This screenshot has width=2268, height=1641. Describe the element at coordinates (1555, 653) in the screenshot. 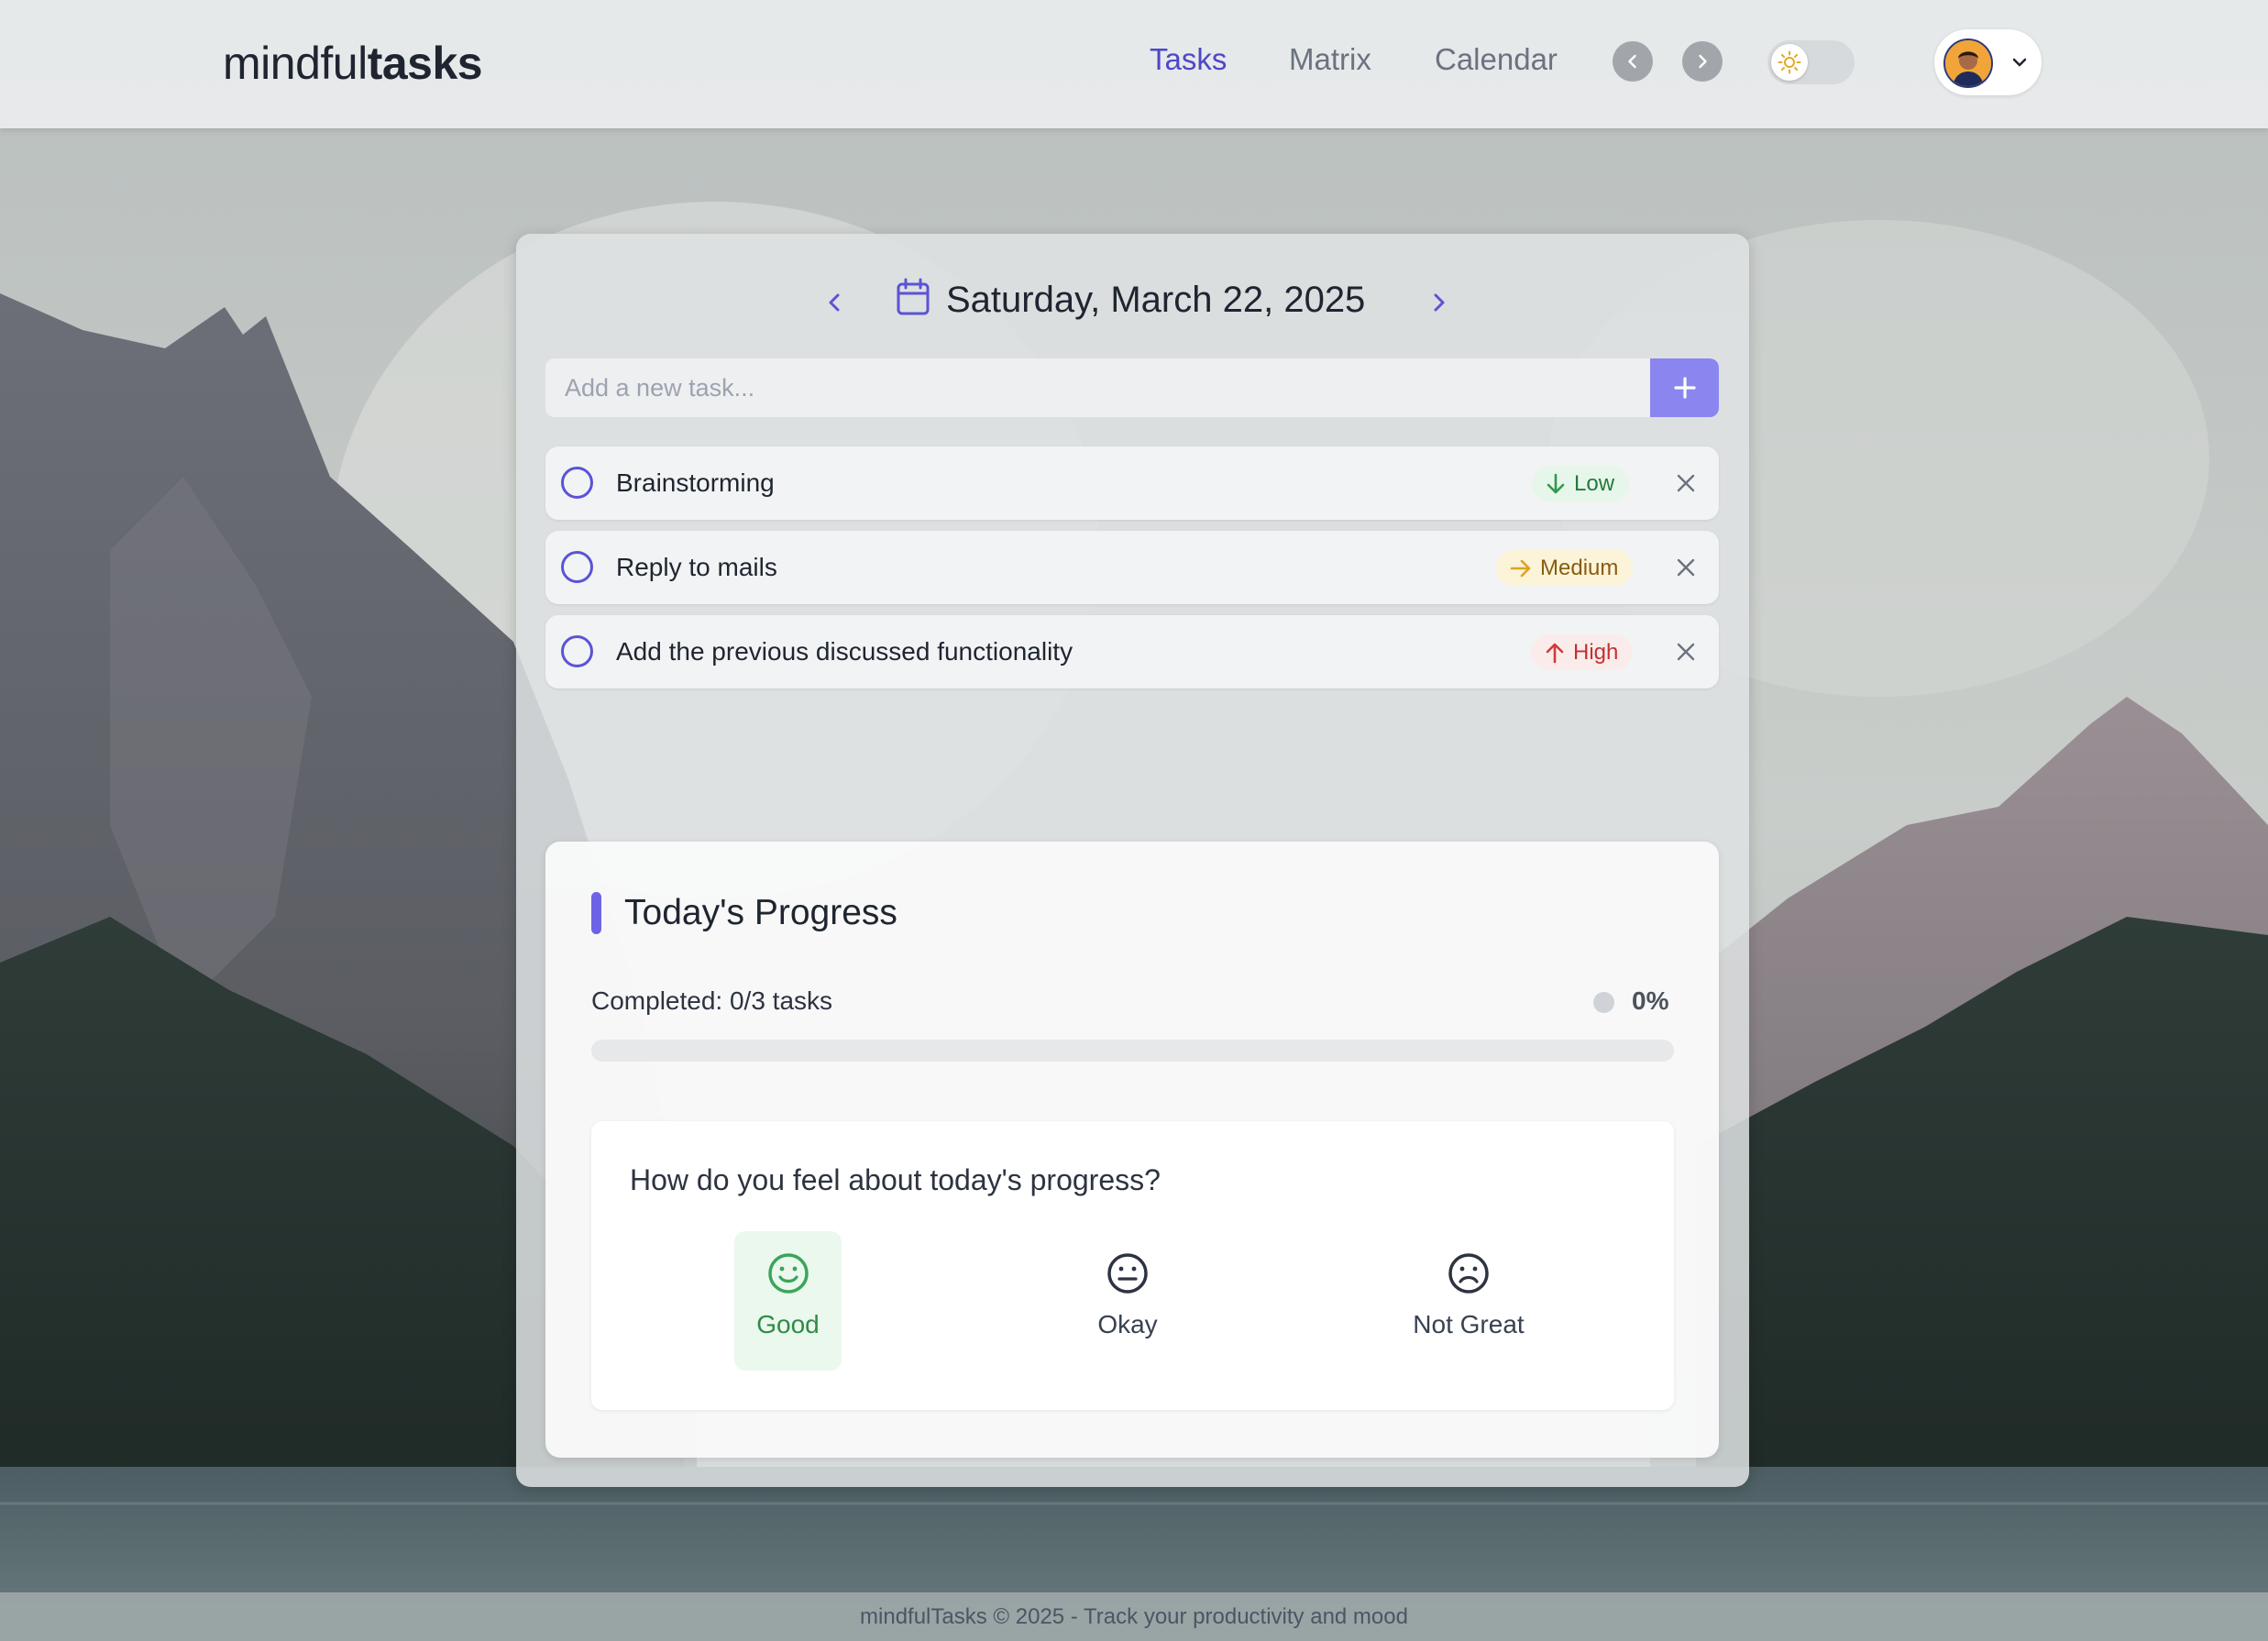

I see `arrow-up-icon` at that location.